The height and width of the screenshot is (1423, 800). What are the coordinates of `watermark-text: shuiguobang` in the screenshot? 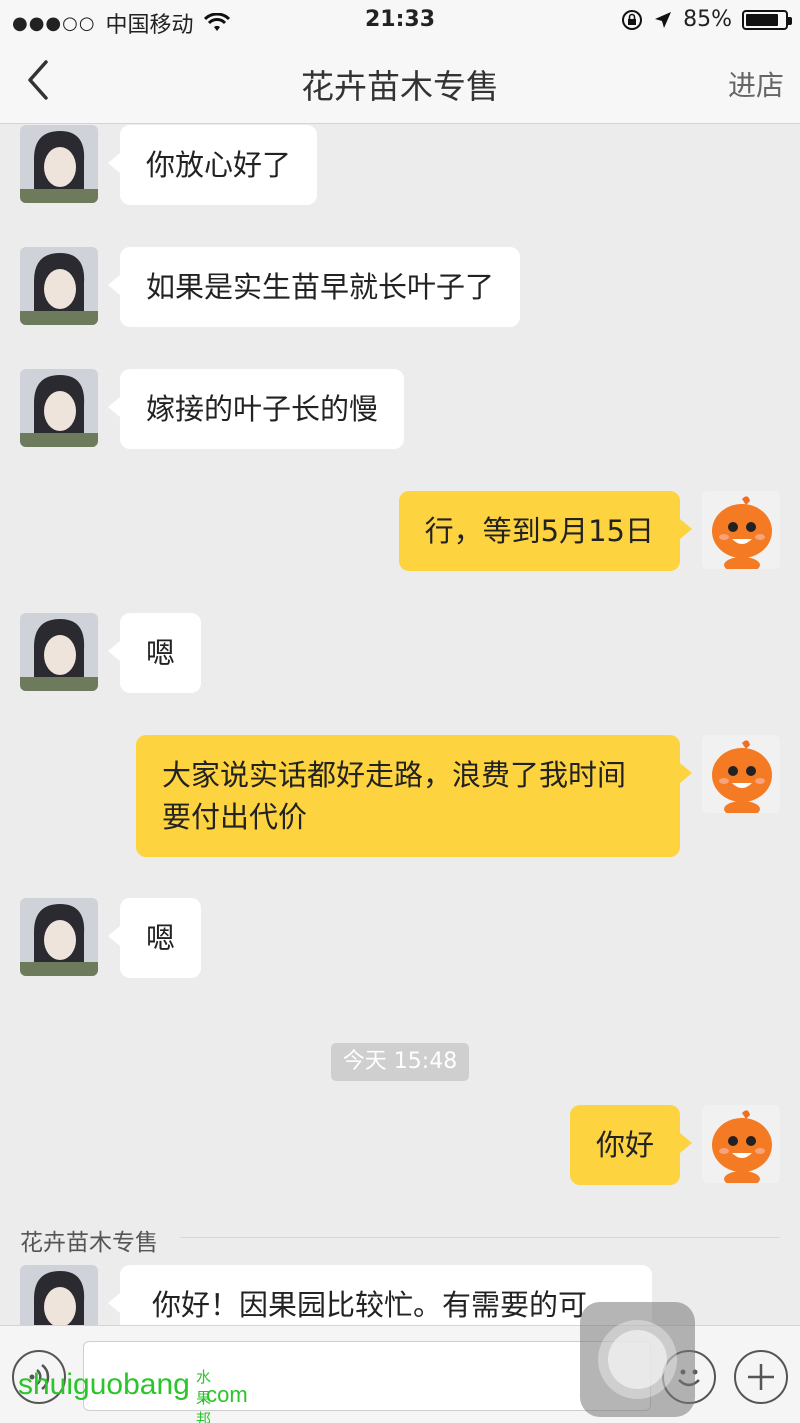 It's located at (104, 1384).